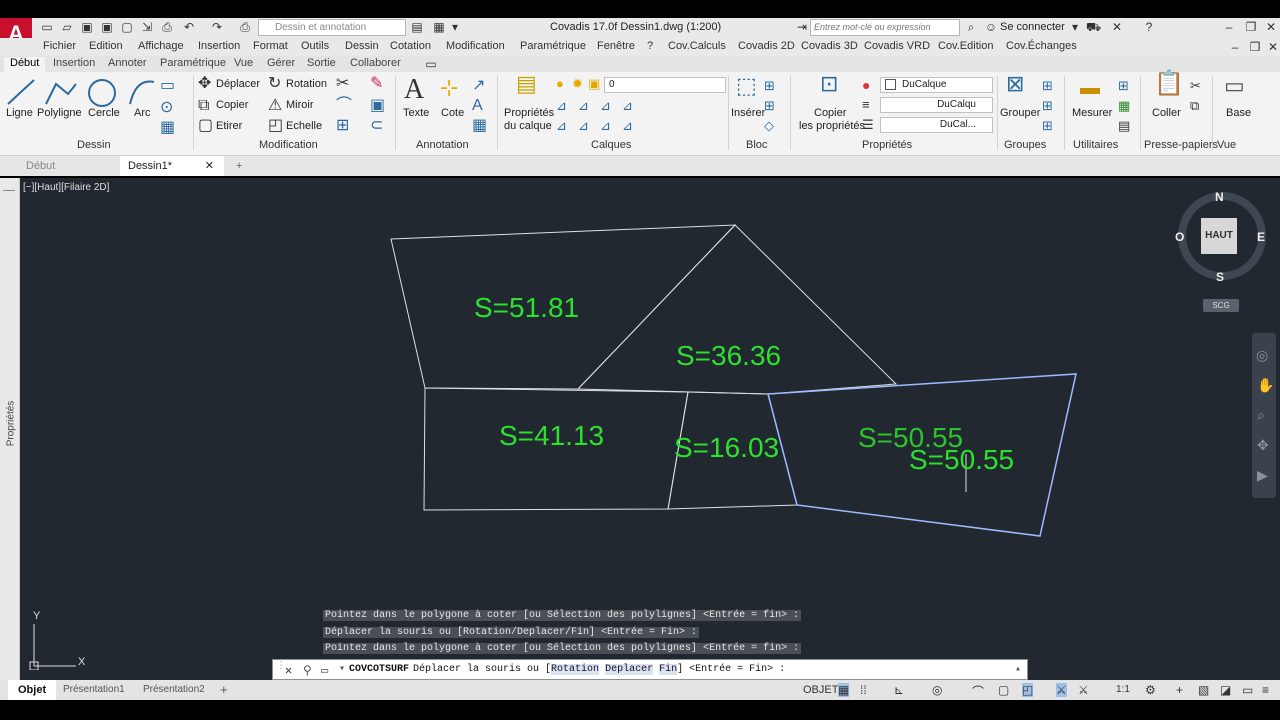 The height and width of the screenshot is (720, 1280). I want to click on new-icon: ▭, so click(47, 27).